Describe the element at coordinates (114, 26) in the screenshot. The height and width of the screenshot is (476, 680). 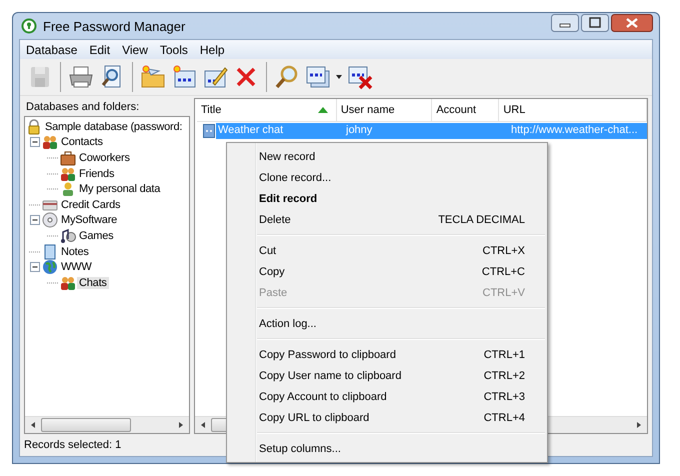
I see `window-title: Free Password Manager` at that location.